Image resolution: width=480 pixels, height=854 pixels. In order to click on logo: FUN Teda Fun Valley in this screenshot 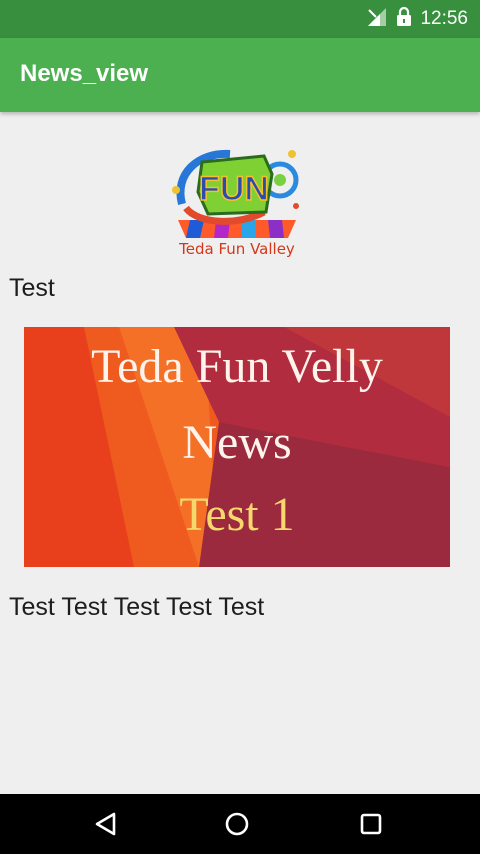, I will do `click(237, 200)`.